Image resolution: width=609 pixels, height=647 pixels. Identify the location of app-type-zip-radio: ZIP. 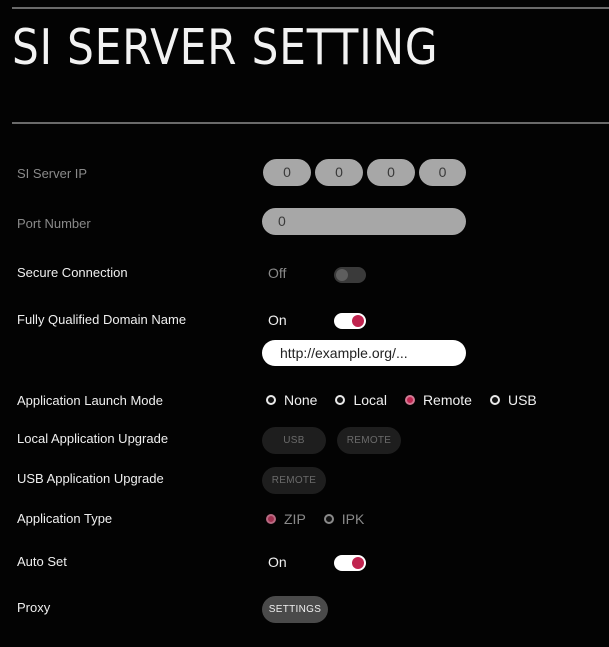
(286, 519).